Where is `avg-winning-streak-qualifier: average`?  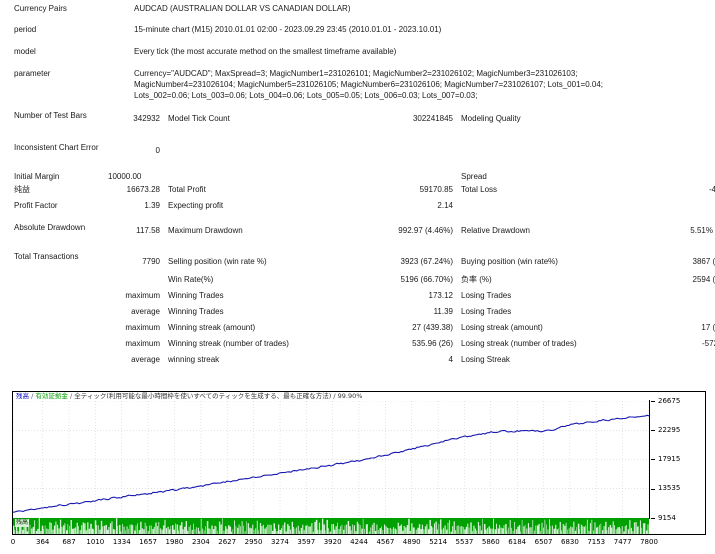
avg-winning-streak-qualifier: average is located at coordinates (145, 359).